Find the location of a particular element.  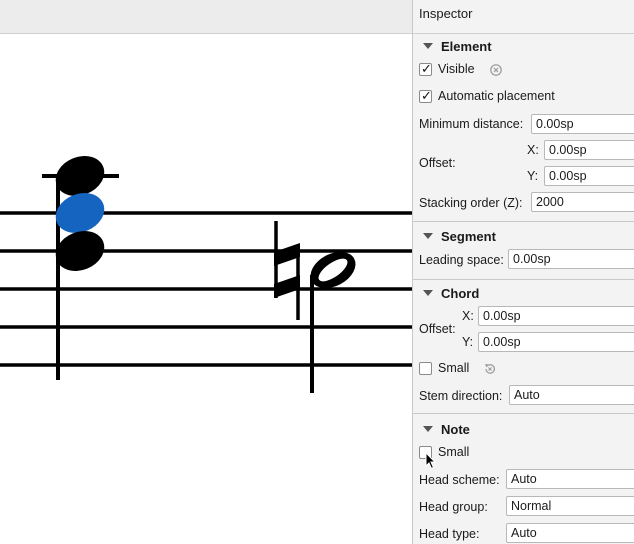

leading-space-label: Leading space: is located at coordinates (461, 260).